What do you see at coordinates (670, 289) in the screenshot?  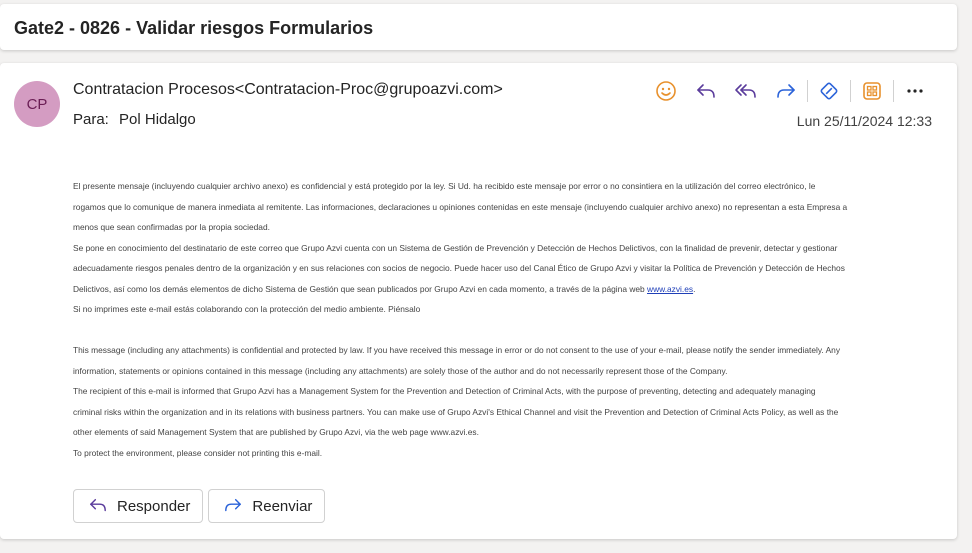 I see `azvi-link: www.azvi.es` at bounding box center [670, 289].